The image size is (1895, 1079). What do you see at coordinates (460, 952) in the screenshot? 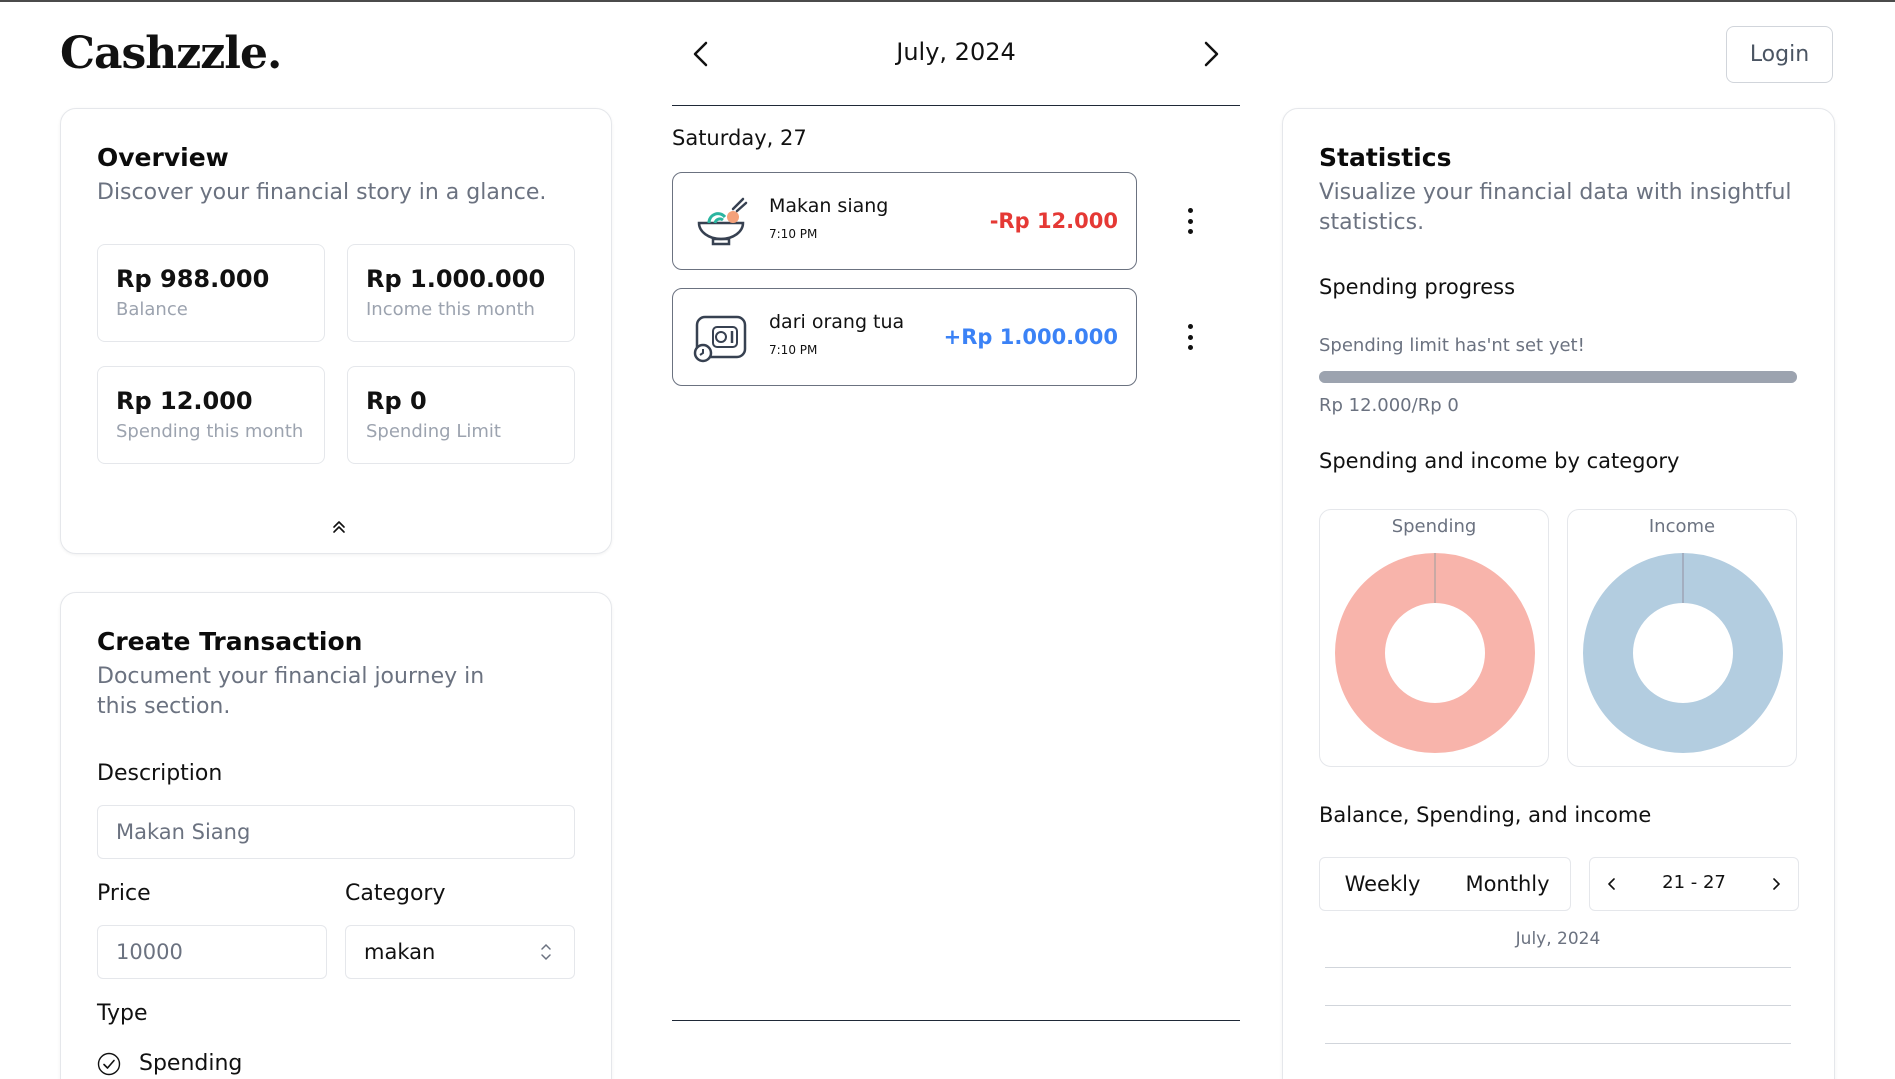
I see `category-select: makan` at bounding box center [460, 952].